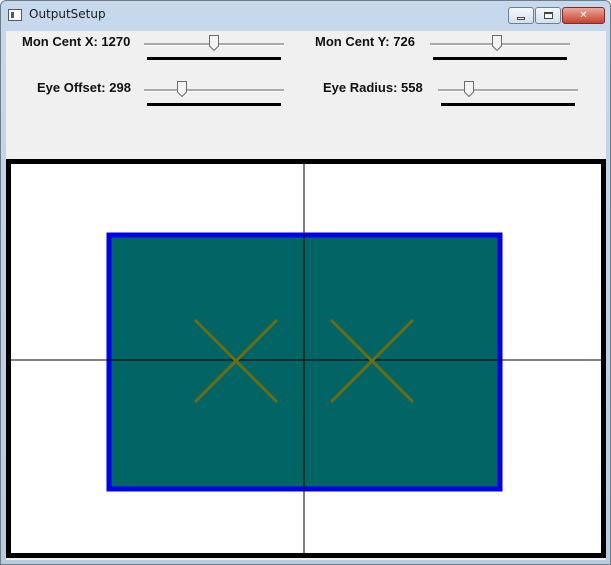 The image size is (611, 565). What do you see at coordinates (365, 41) in the screenshot?
I see `mon-cent-y-label: Mon Cent Y: 726` at bounding box center [365, 41].